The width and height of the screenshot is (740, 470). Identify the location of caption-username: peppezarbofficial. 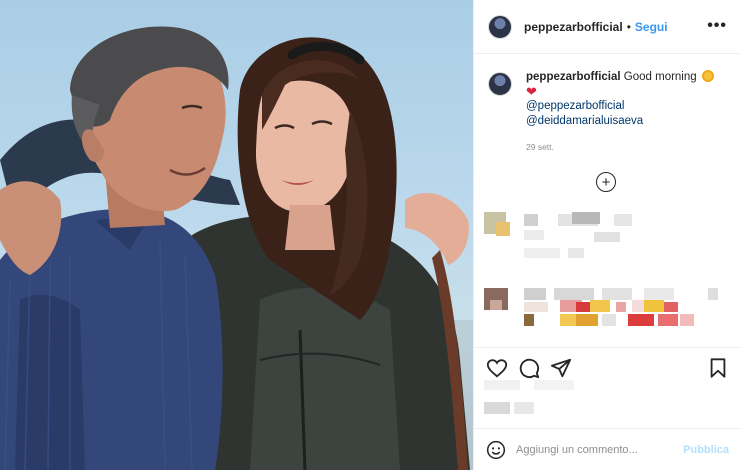
(573, 77).